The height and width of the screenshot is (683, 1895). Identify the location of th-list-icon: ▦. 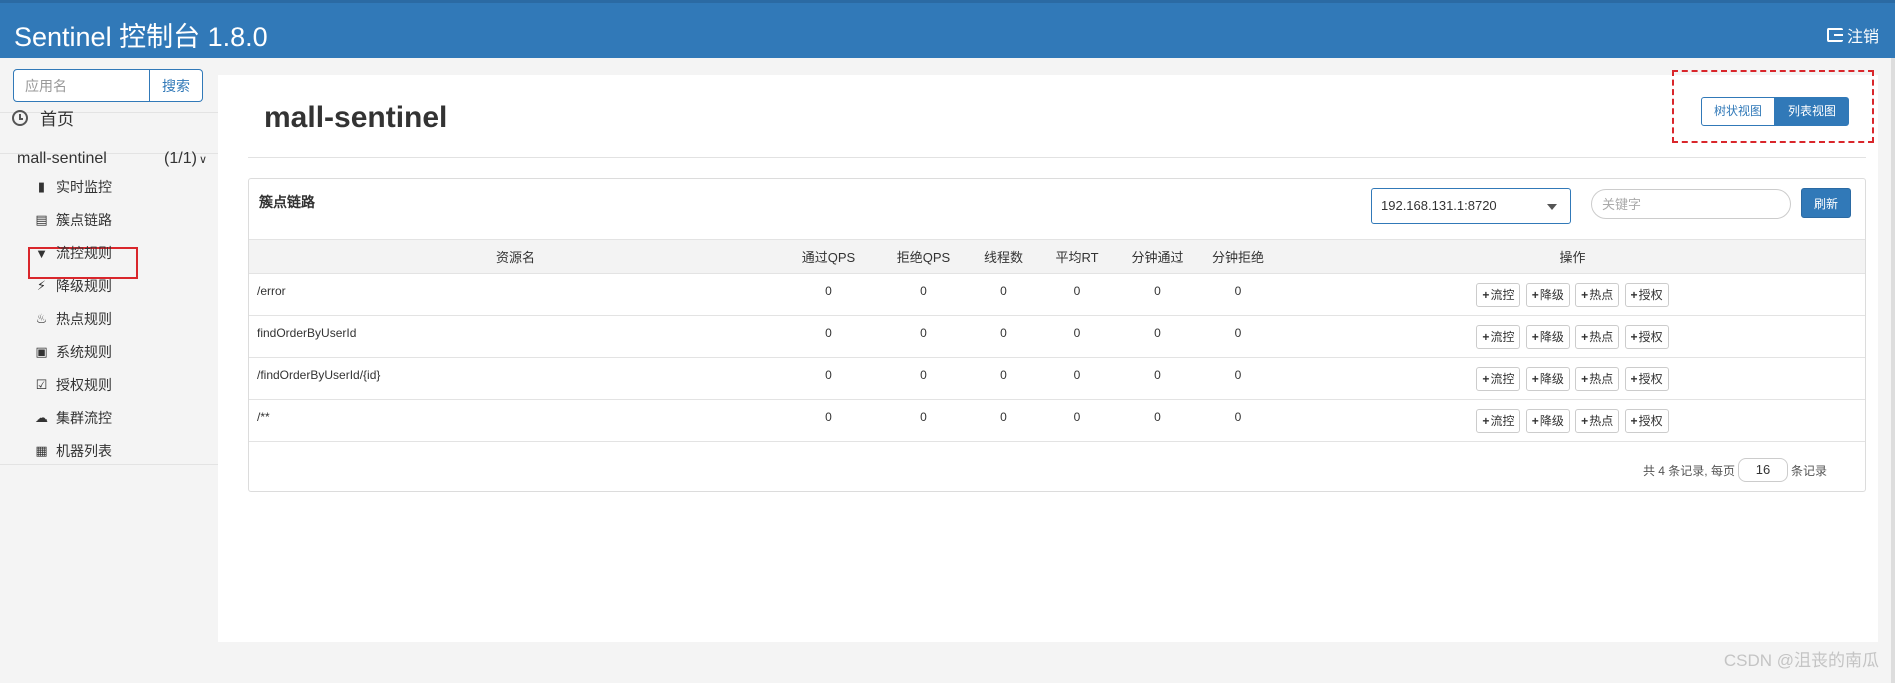
(41, 450).